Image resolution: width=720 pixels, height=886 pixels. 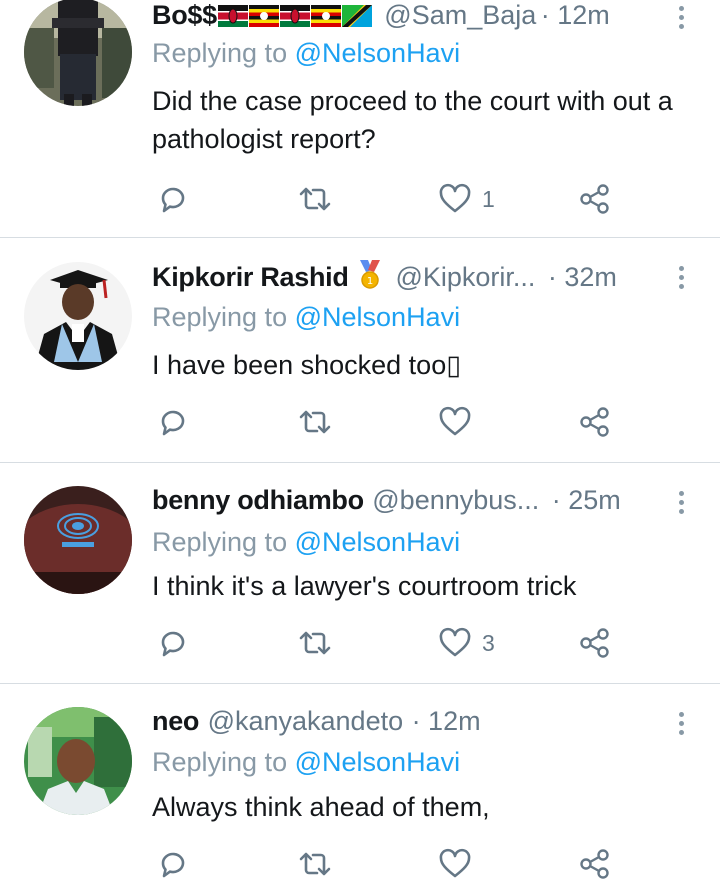 I want to click on like-button: 3, so click(x=466, y=643).